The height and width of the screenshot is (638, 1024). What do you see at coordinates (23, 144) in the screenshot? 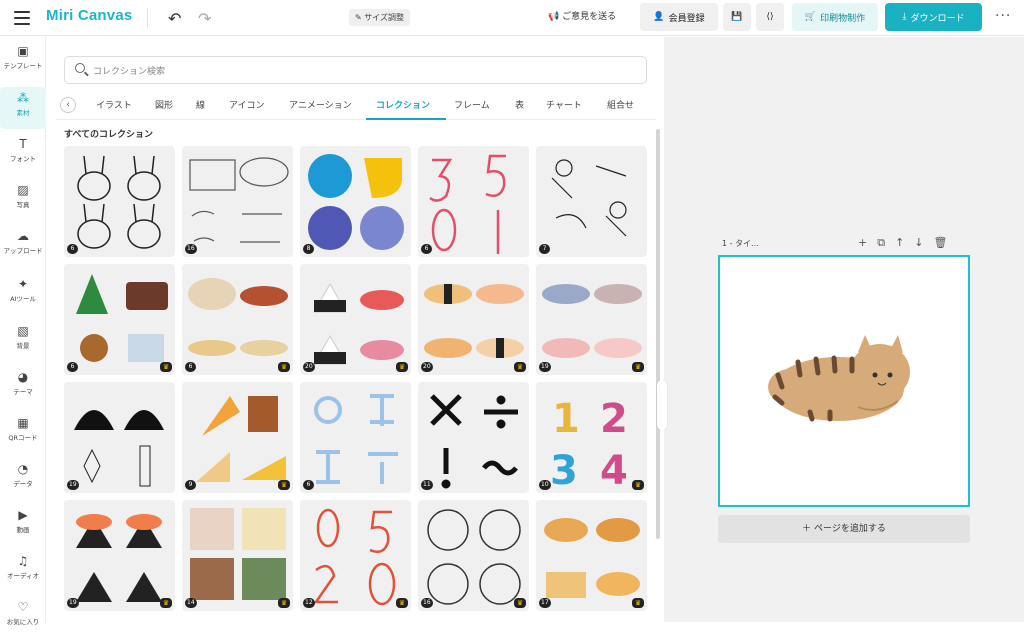
I see `text-icon: T` at bounding box center [23, 144].